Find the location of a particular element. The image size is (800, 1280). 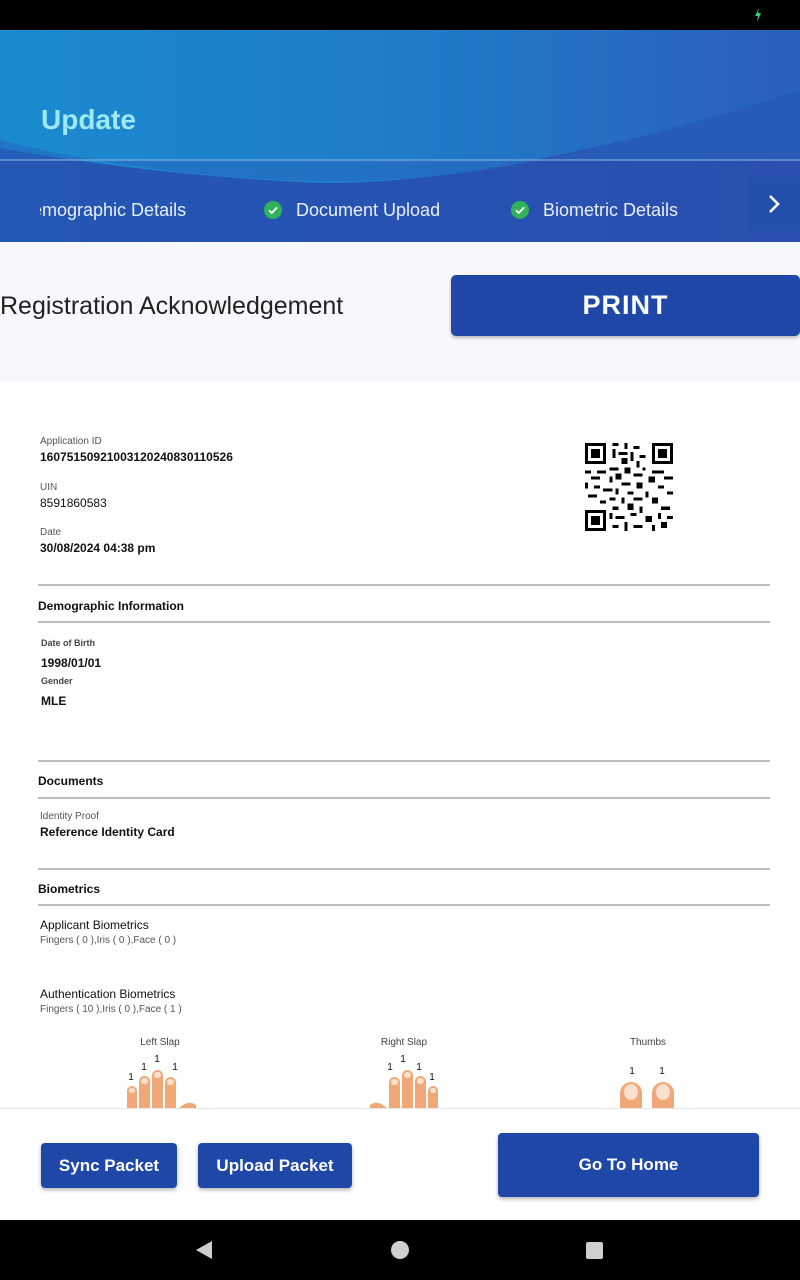

print-button: PRINT is located at coordinates (625, 305).